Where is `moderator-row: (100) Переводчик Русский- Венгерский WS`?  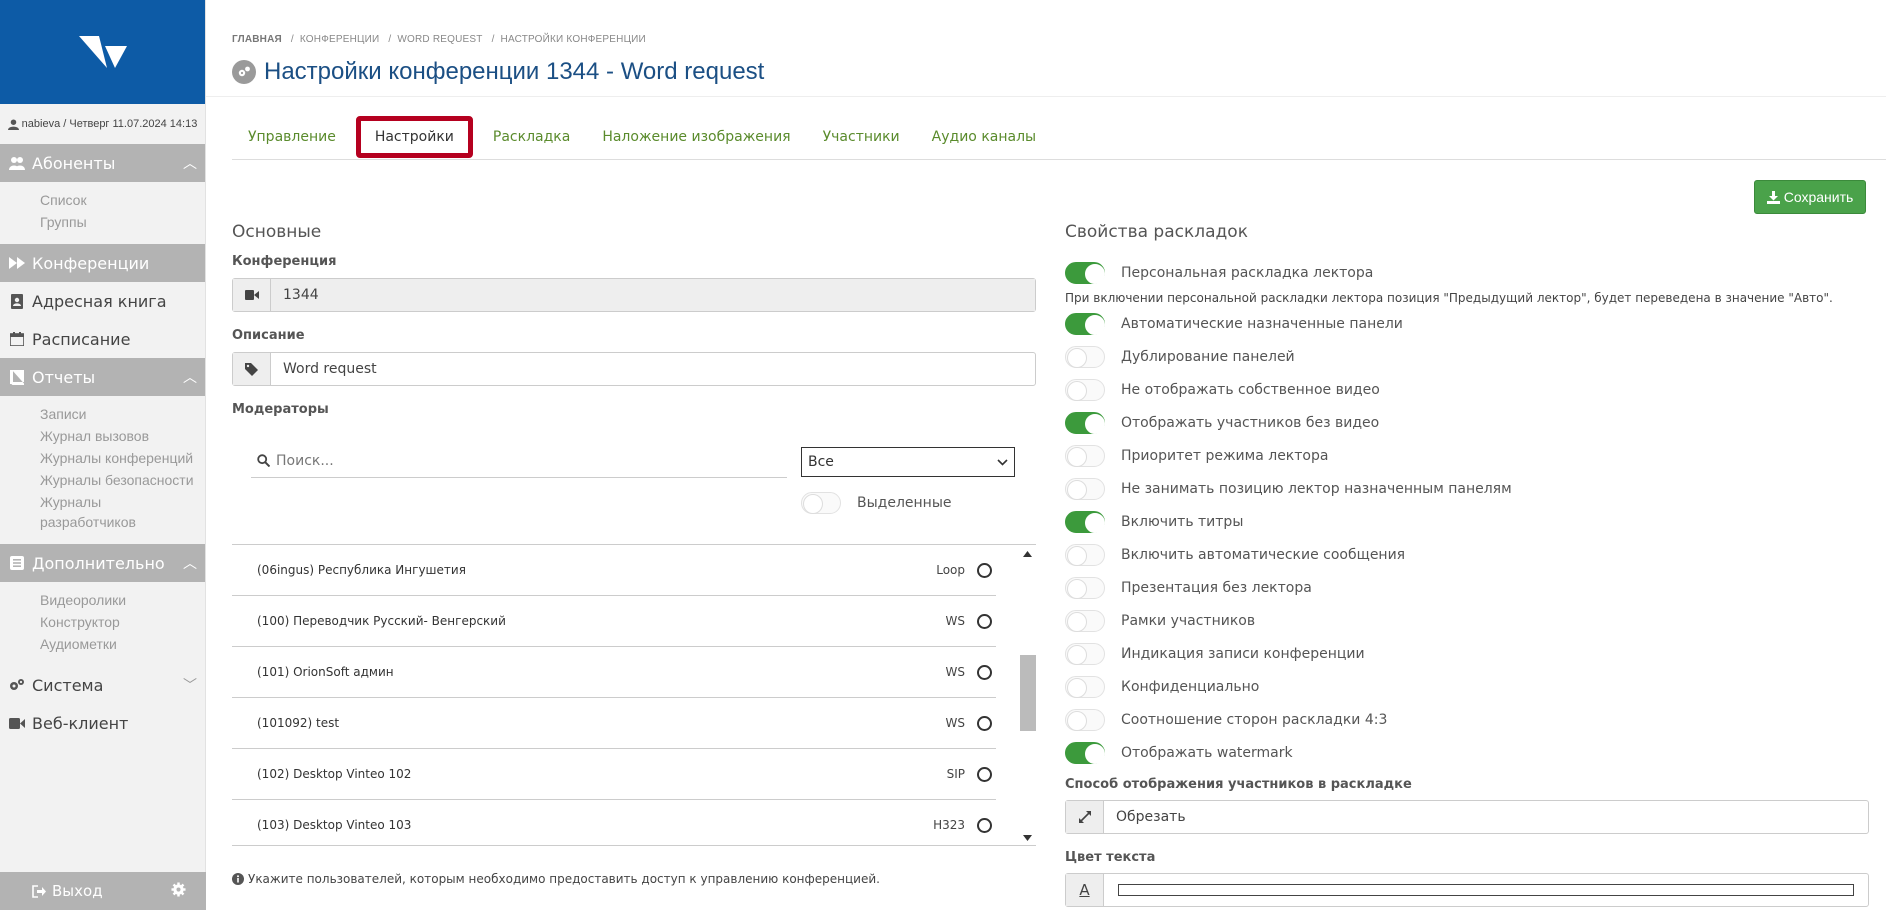 moderator-row: (100) Переводчик Русский- Венгерский WS is located at coordinates (614, 621).